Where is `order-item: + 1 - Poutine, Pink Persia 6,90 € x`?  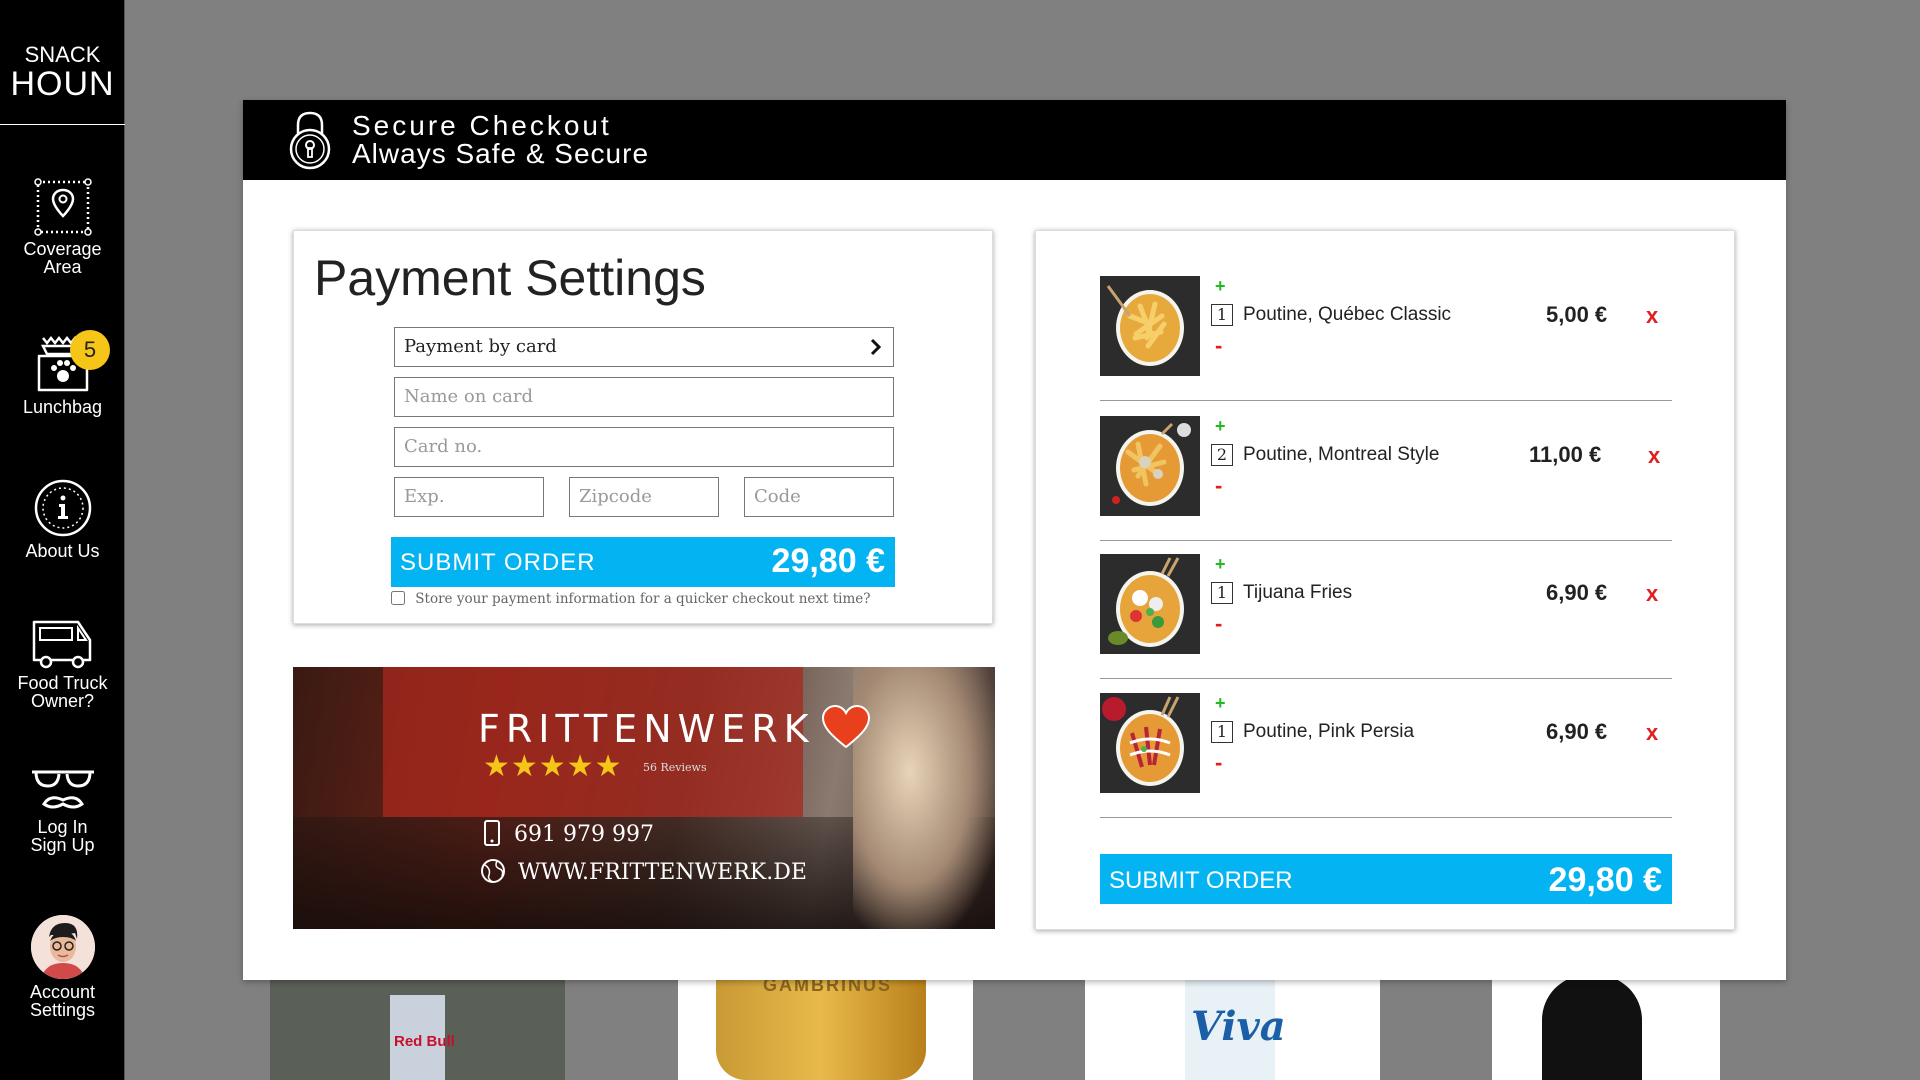 order-item: + 1 - Poutine, Pink Persia 6,90 € x is located at coordinates (1386, 748).